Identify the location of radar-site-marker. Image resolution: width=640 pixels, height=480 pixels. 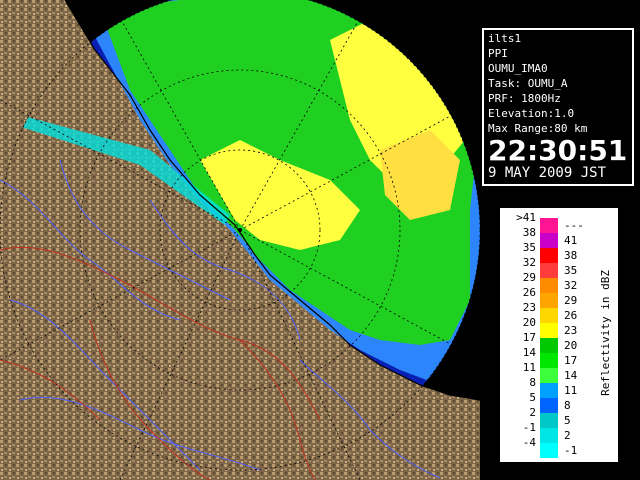
(240, 230).